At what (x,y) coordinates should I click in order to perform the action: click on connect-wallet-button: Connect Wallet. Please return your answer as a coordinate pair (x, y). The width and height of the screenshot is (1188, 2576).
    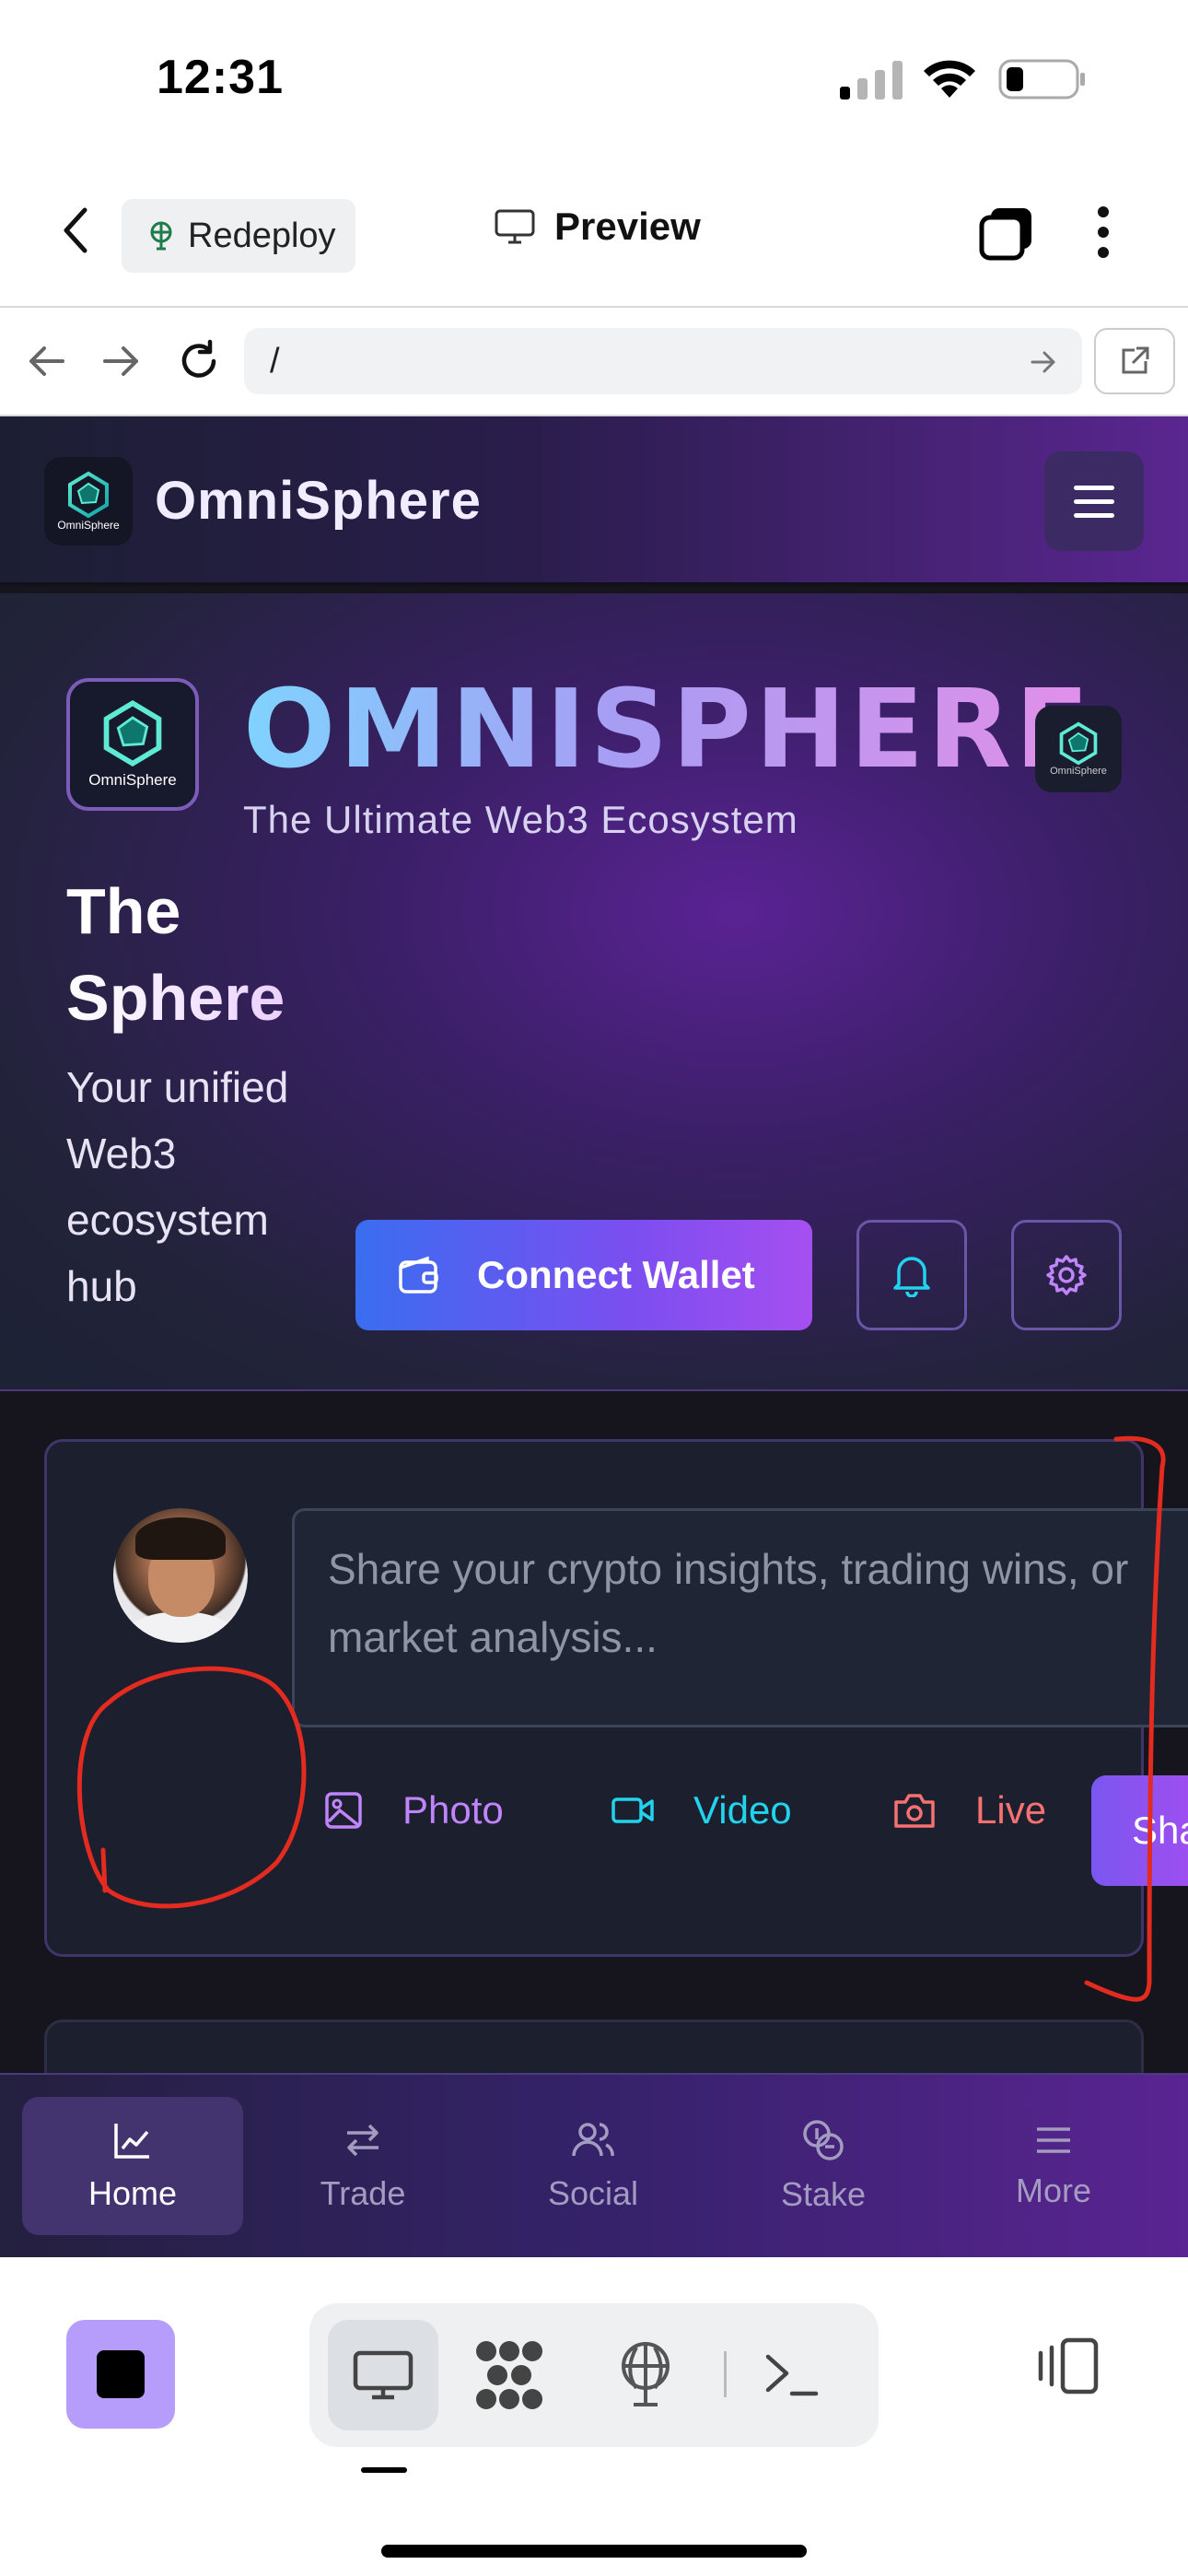
    Looking at the image, I should click on (583, 1275).